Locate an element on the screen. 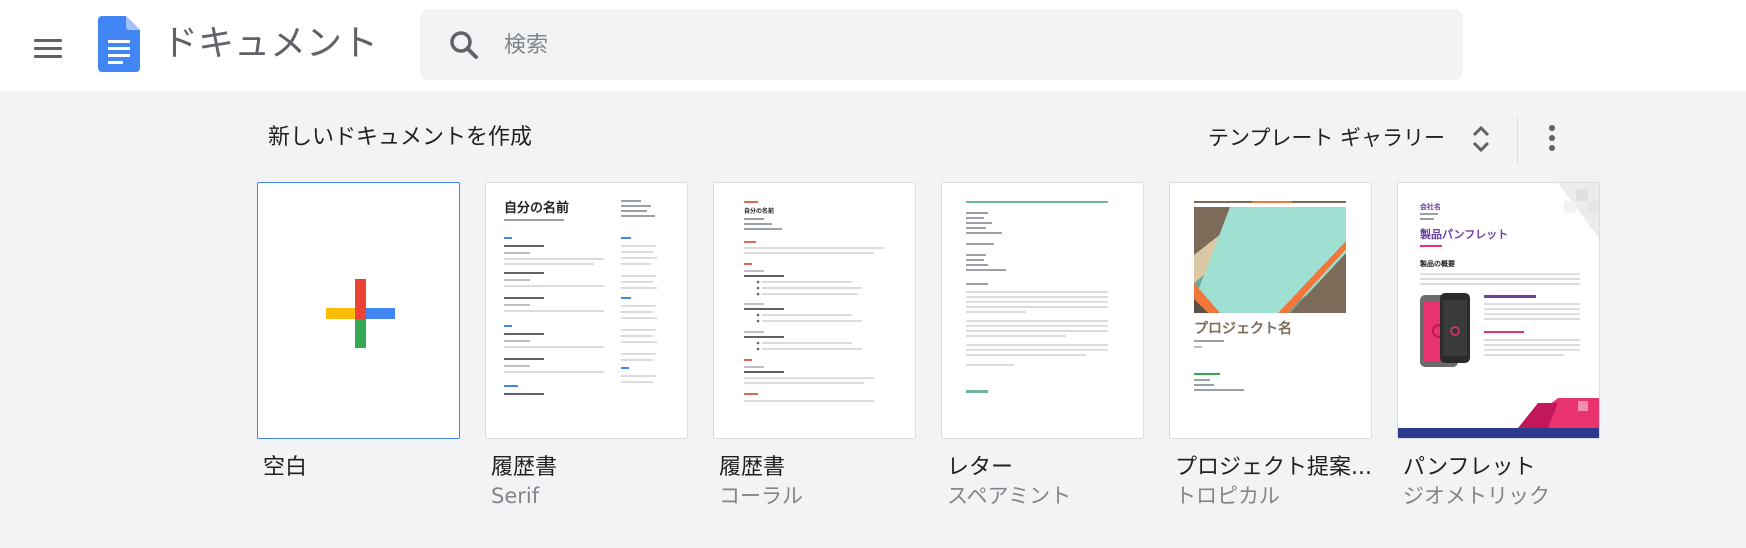  brochure-title: 製品パンフレット is located at coordinates (1463, 234).